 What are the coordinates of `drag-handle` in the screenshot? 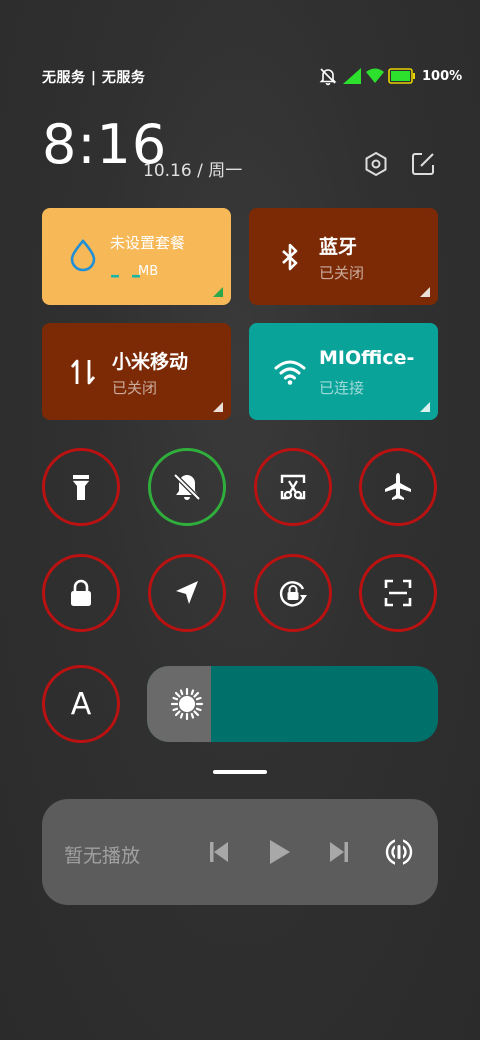 It's located at (240, 772).